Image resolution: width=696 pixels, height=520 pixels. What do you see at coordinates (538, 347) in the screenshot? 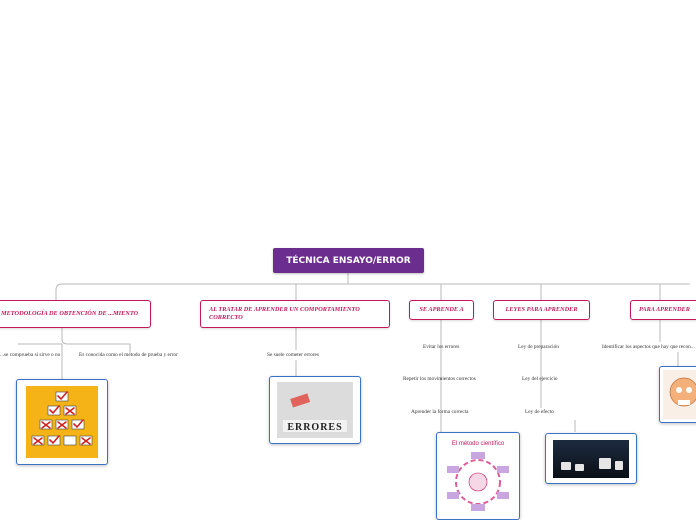
I see `leaf-ley-preparacion: Ley de preparación` at bounding box center [538, 347].